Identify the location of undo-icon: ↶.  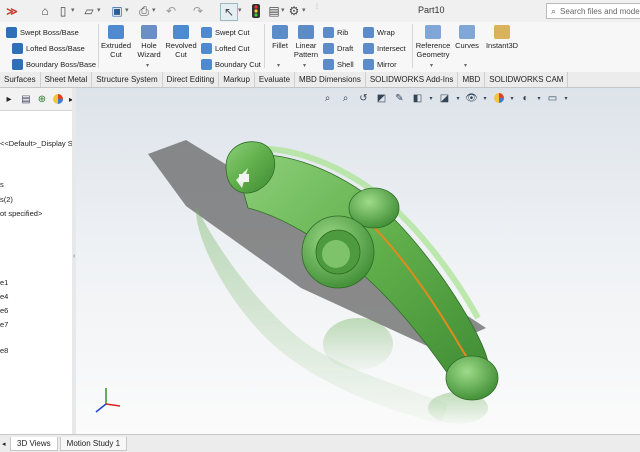
(171, 11).